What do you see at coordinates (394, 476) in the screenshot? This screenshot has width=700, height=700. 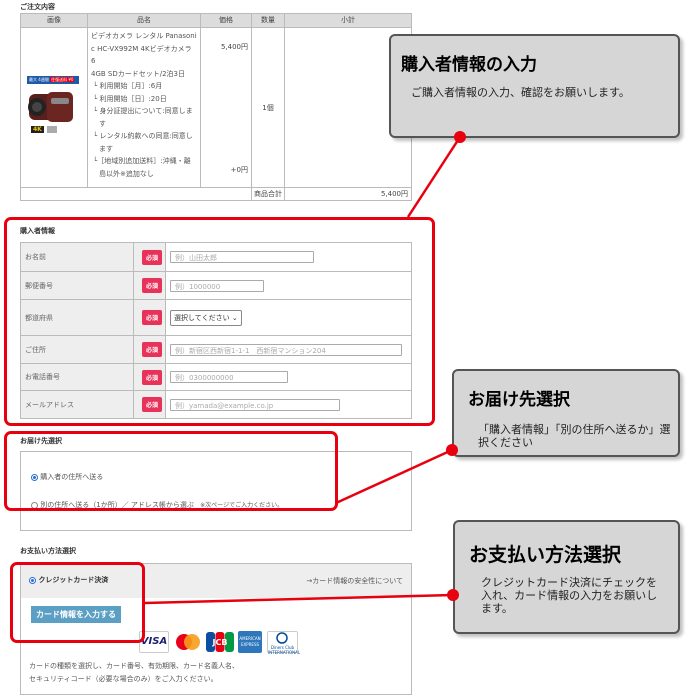 I see `connector-line-delivery` at bounding box center [394, 476].